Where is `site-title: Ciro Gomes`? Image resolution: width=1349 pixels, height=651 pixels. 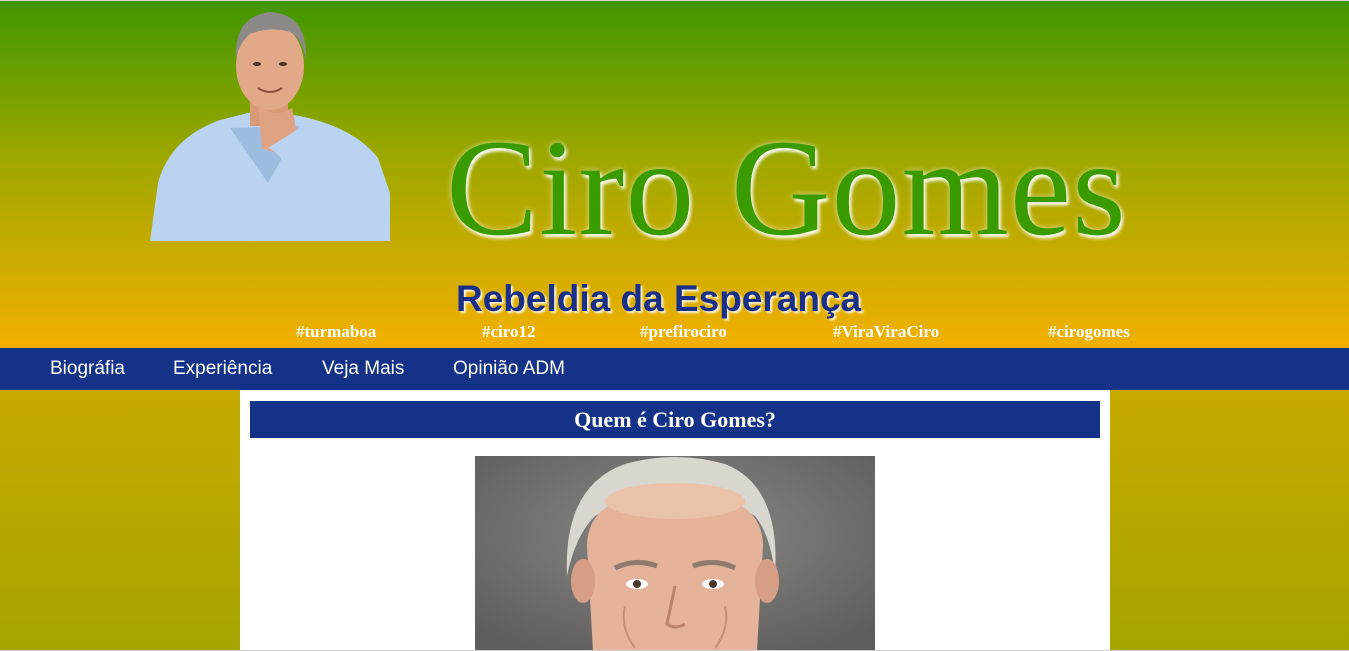
site-title: Ciro Gomes is located at coordinates (786, 187).